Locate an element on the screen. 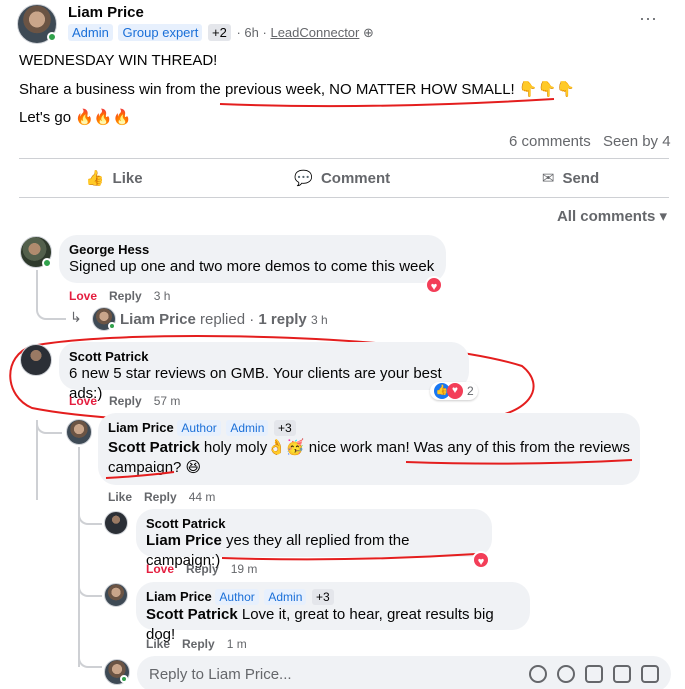 The width and height of the screenshot is (685, 689). comment-actions: Like Reply 44 m is located at coordinates (167, 497).